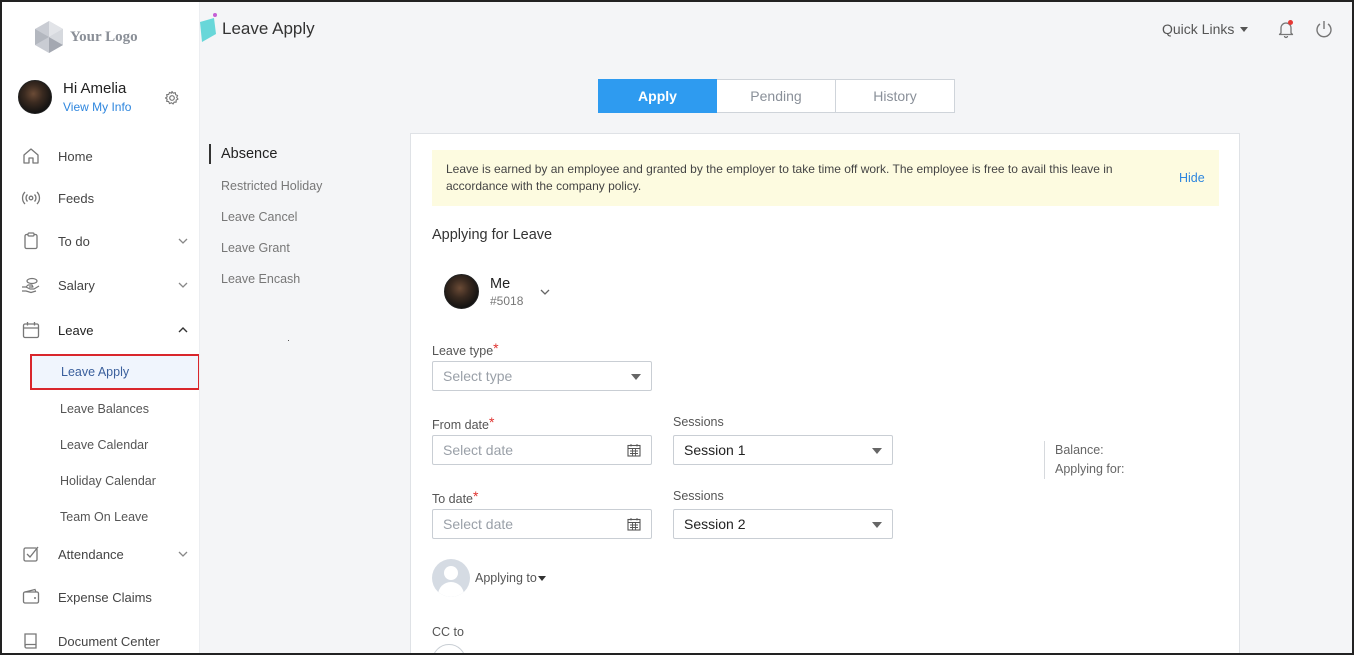 The height and width of the screenshot is (655, 1354). Describe the element at coordinates (1090, 469) in the screenshot. I see `applying-for-label: Applying for:` at that location.